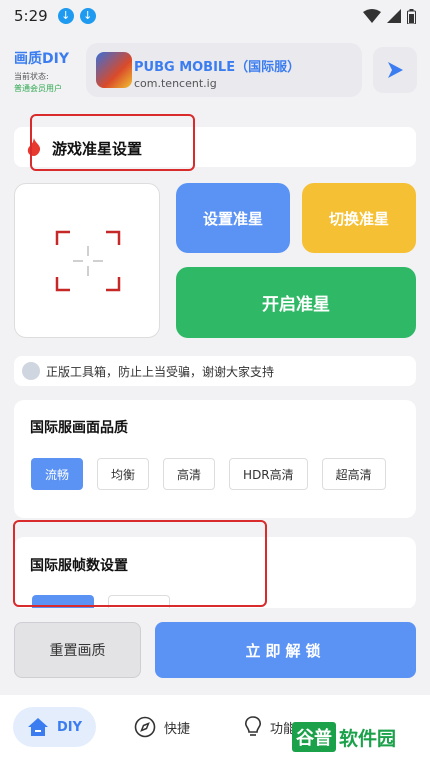 This screenshot has height=764, width=430. What do you see at coordinates (77, 650) in the screenshot?
I see `reset-quality-button: 重置画质` at bounding box center [77, 650].